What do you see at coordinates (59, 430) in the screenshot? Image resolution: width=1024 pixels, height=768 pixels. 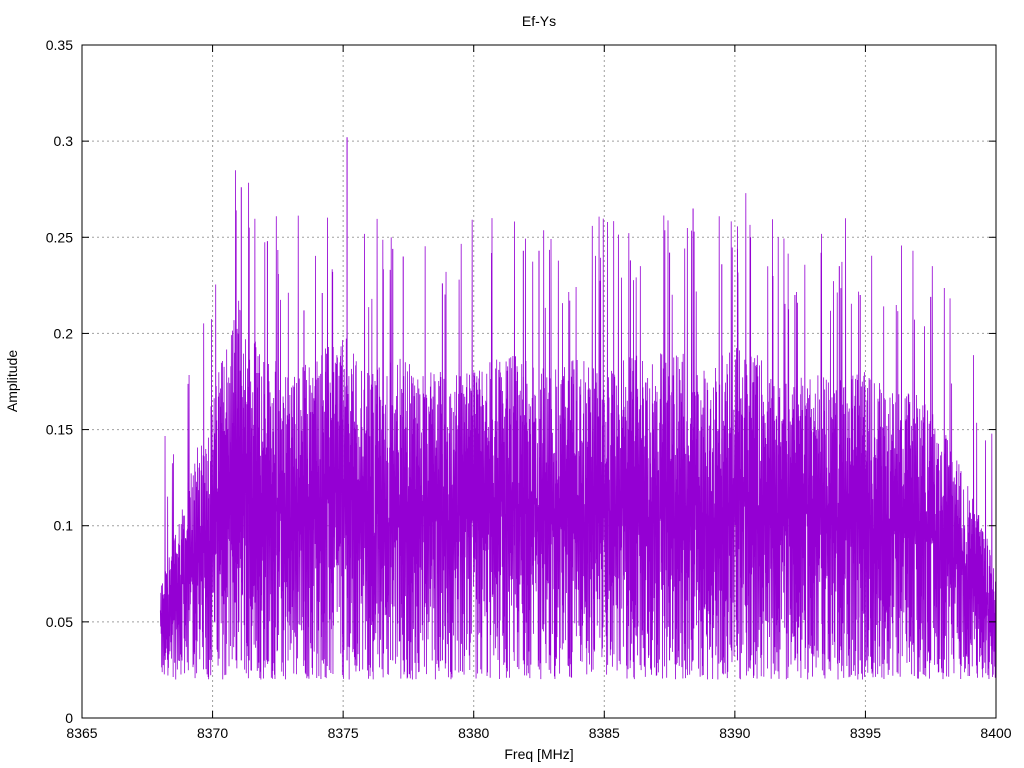 I see `y-tick-label: 0.15` at bounding box center [59, 430].